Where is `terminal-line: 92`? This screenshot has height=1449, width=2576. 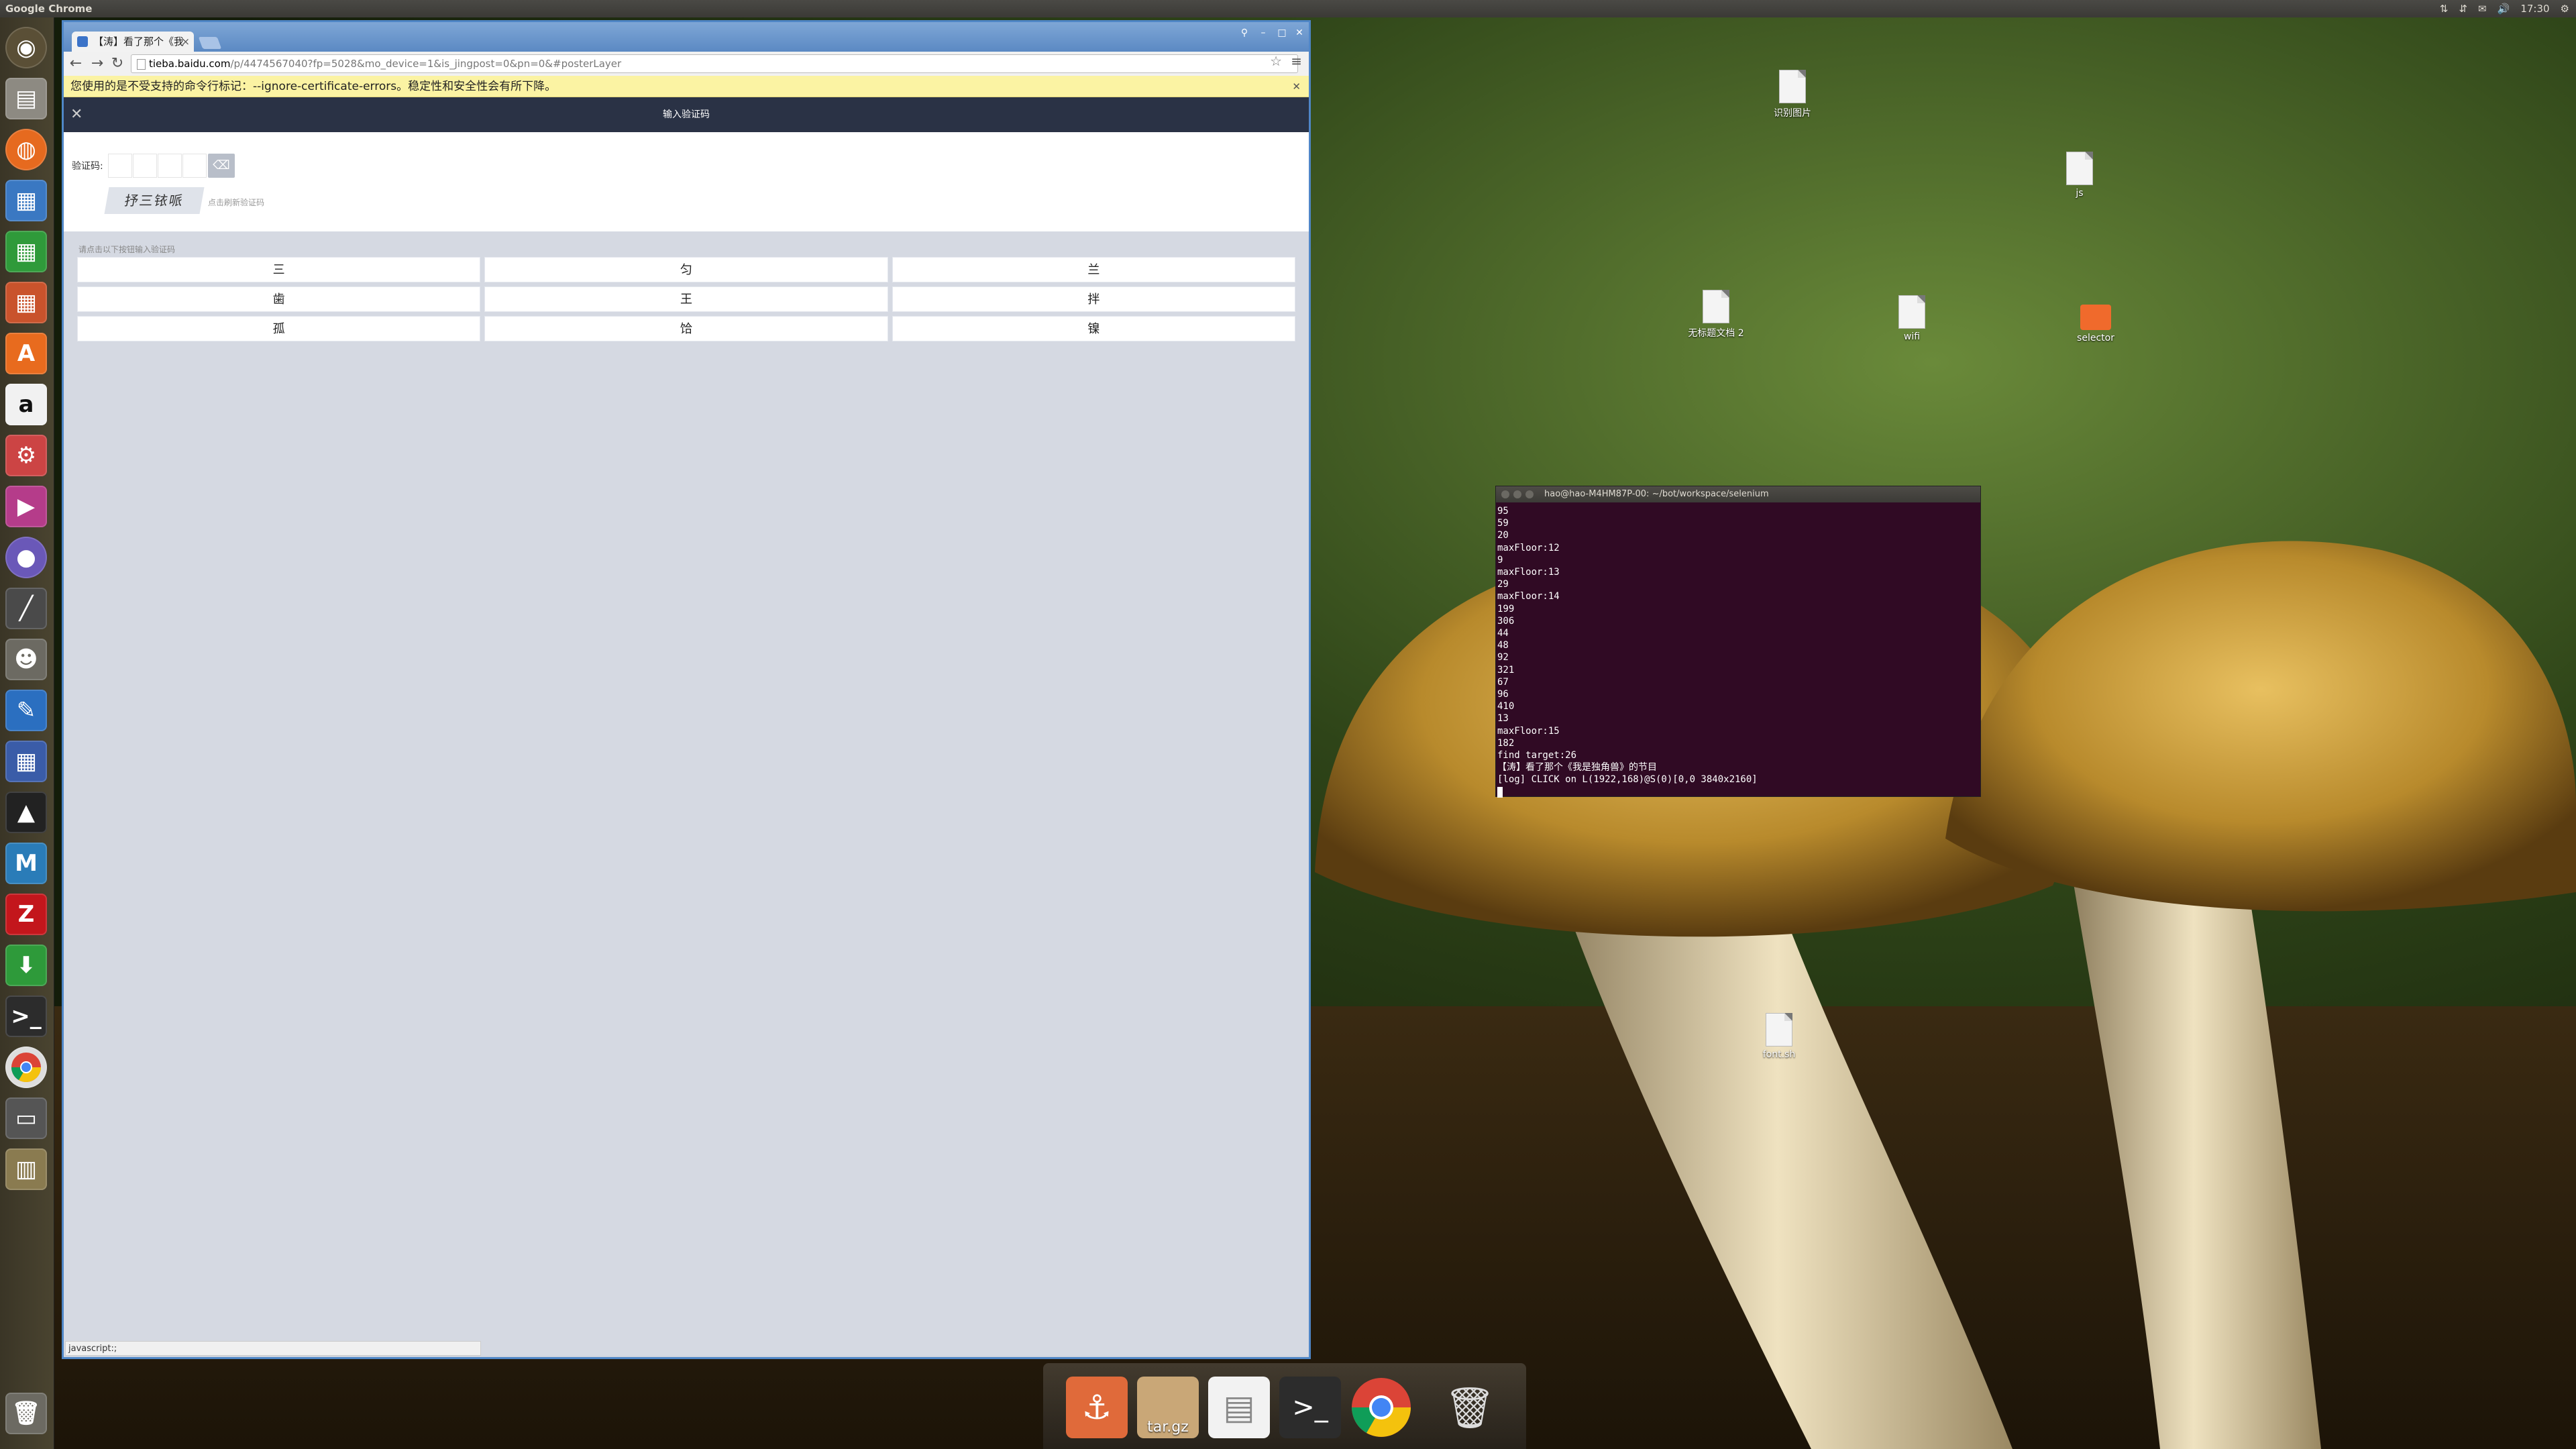
terminal-line: 92 is located at coordinates (1503, 657).